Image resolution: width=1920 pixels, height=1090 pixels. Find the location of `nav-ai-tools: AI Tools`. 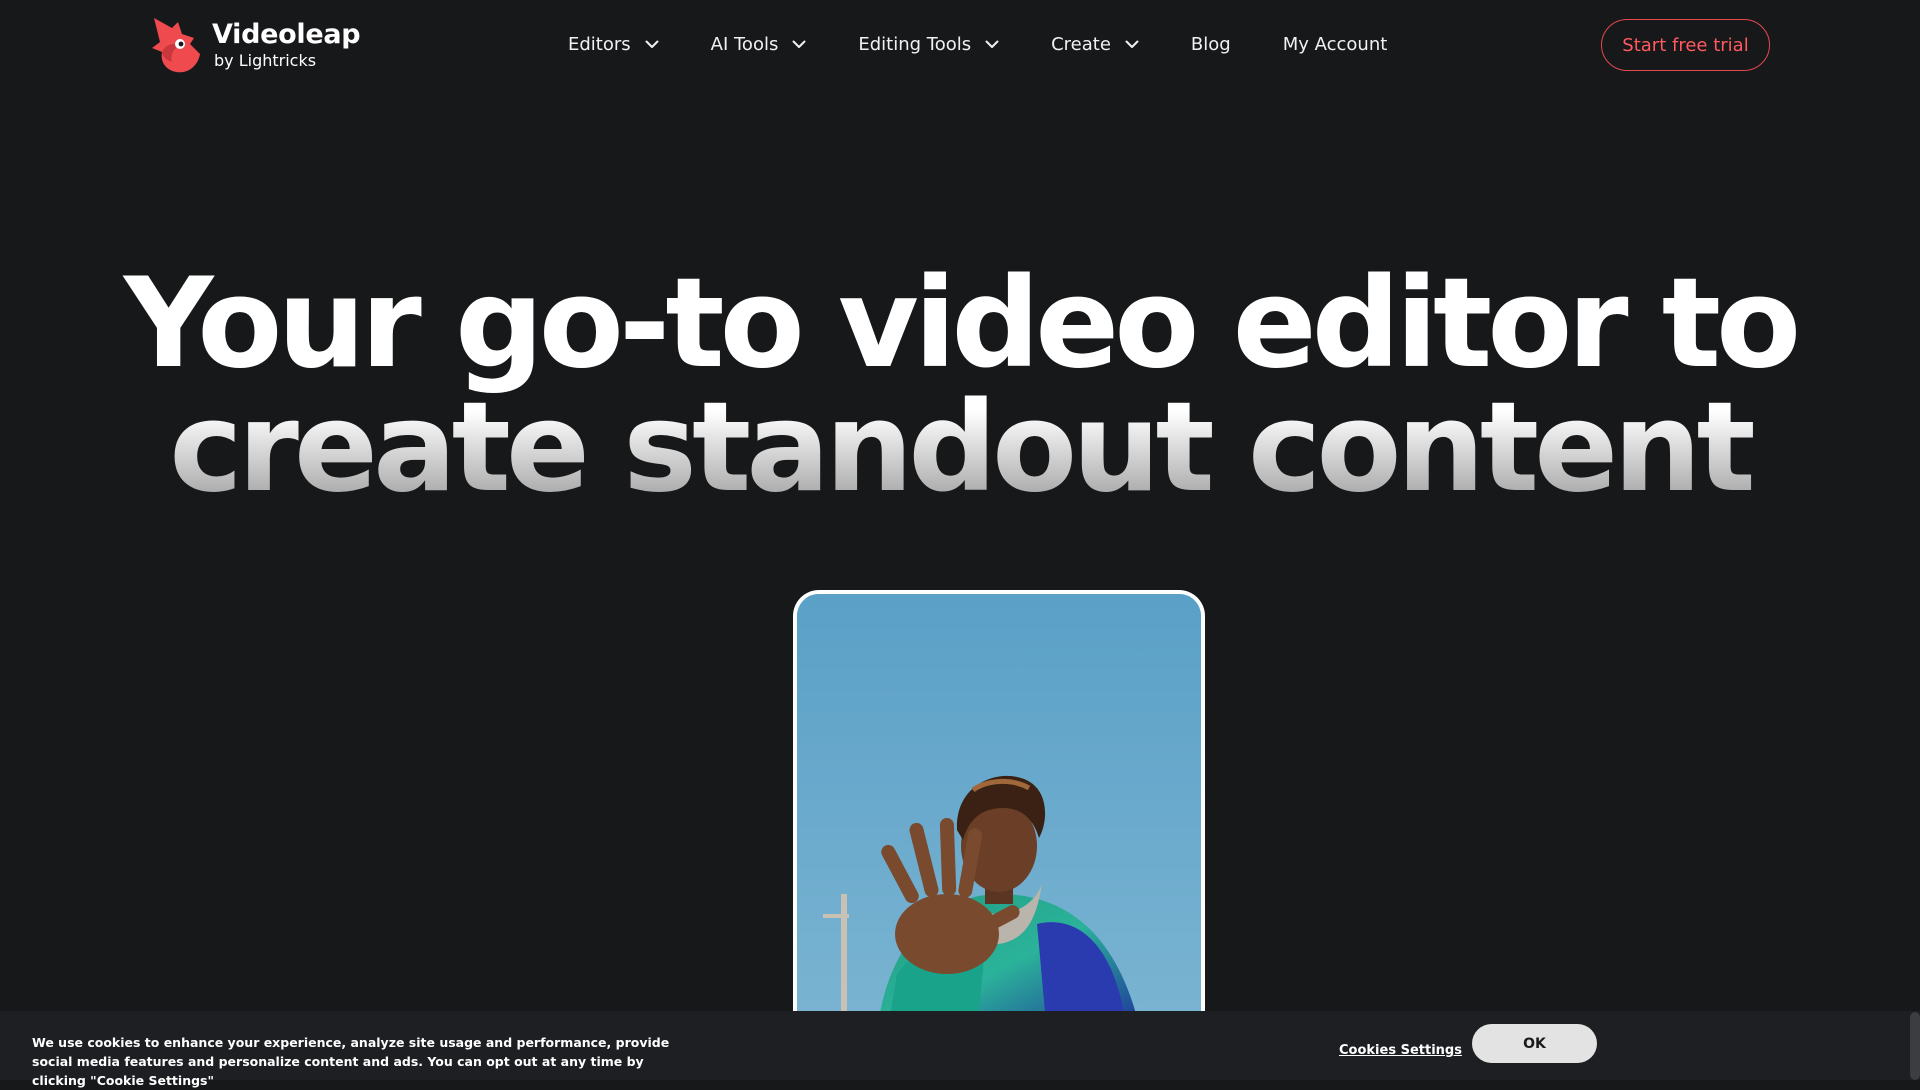

nav-ai-tools: AI Tools is located at coordinates (759, 44).